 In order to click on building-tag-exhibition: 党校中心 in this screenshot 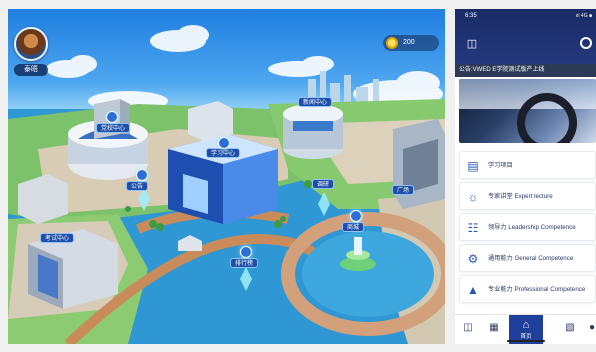, I will do `click(113, 128)`.